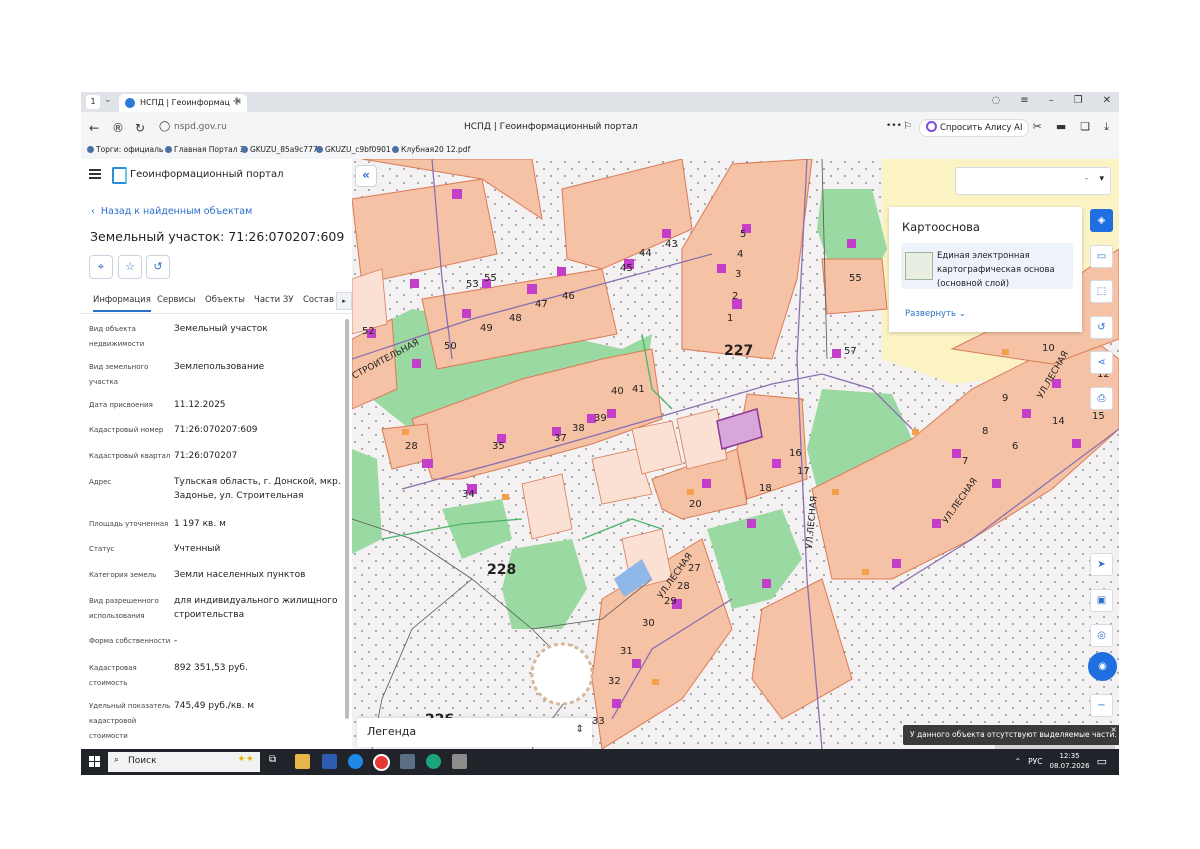  Describe the element at coordinates (329, 761) in the screenshot. I see `word-icon` at that location.